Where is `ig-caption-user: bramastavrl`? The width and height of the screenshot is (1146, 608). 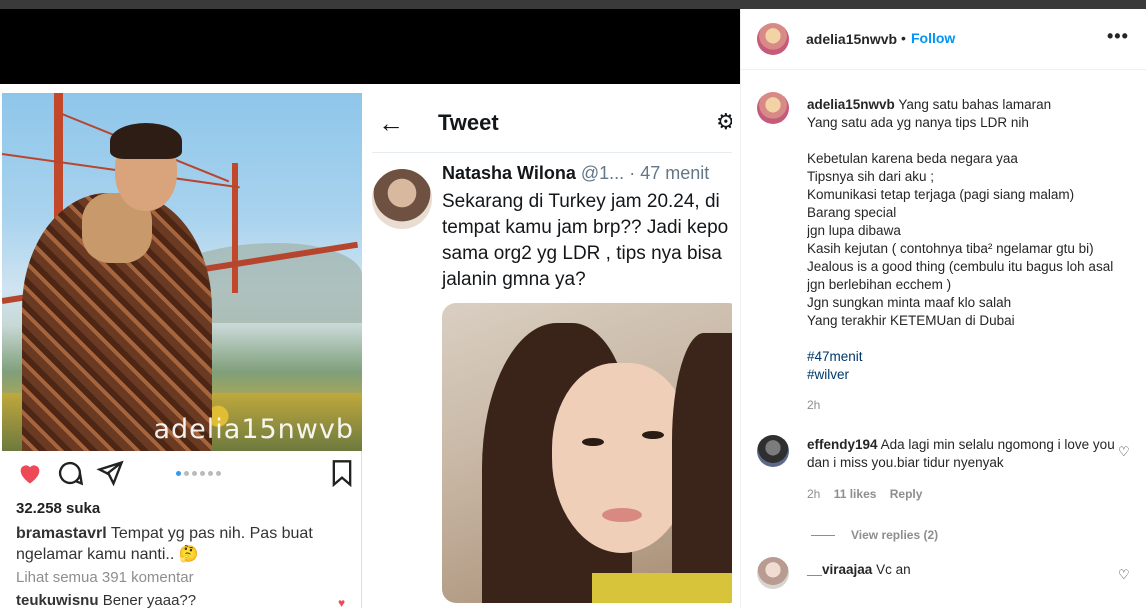
ig-caption-user: bramastavrl is located at coordinates (61, 533).